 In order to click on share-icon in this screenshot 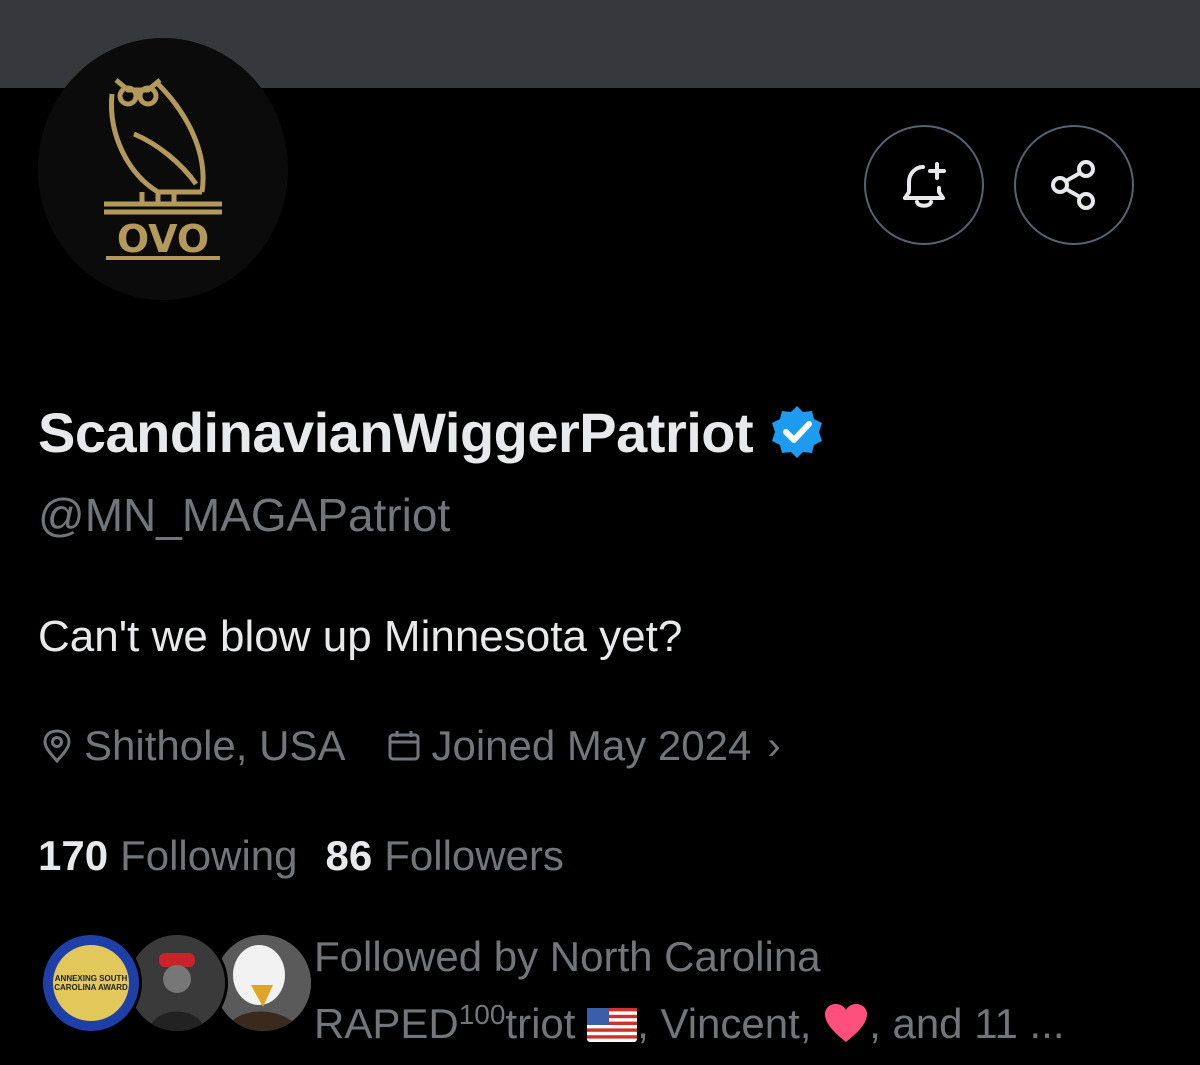, I will do `click(1073, 185)`.